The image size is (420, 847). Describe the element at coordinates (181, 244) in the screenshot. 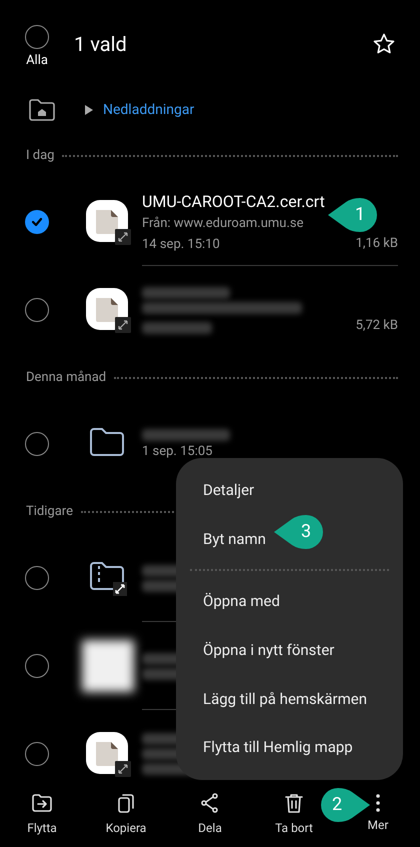

I see `file-date: 14 sep. 15:10` at that location.